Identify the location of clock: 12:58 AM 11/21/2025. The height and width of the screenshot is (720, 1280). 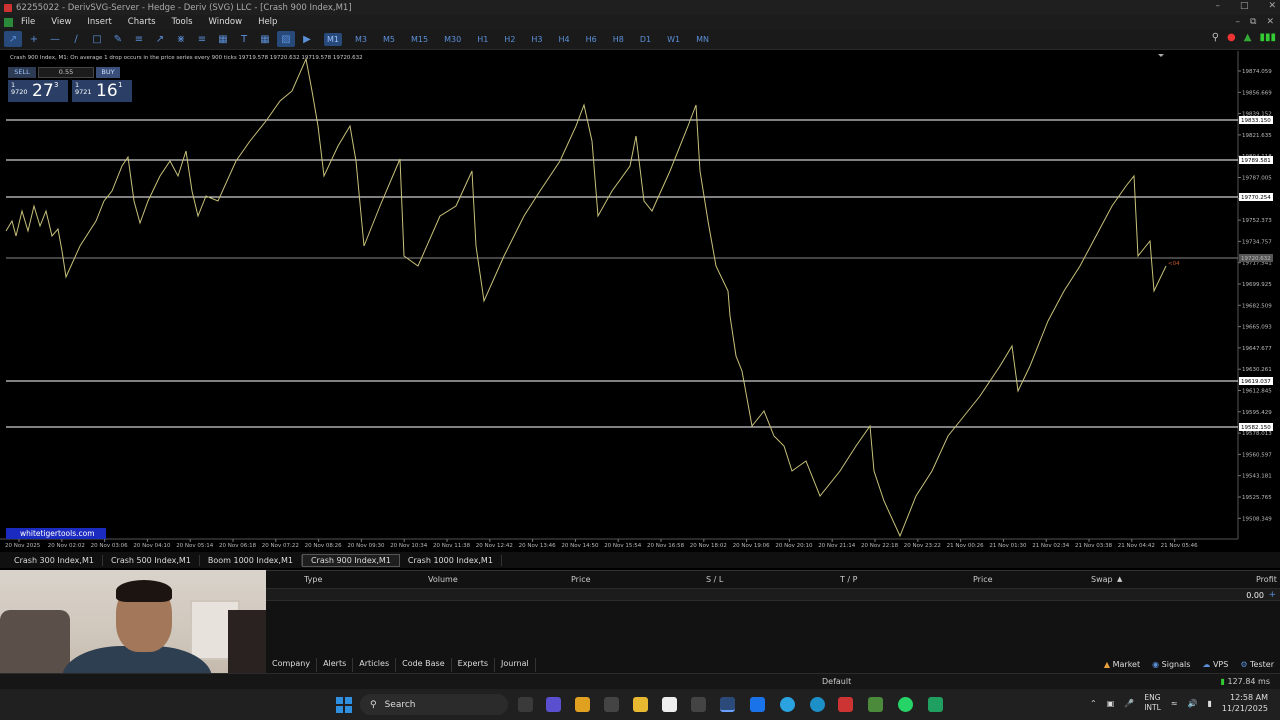
(1245, 703).